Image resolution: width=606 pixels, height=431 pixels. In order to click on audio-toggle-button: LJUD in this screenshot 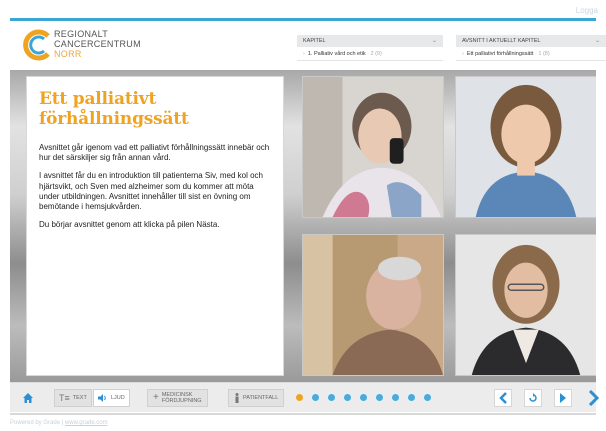, I will do `click(111, 398)`.